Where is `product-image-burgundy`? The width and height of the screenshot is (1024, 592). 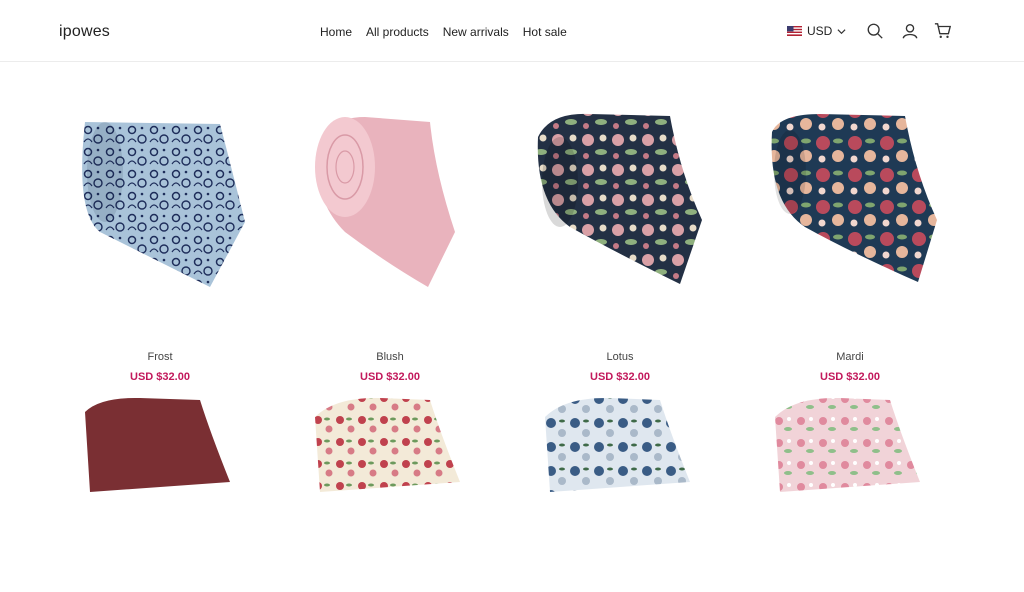 product-image-burgundy is located at coordinates (160, 492).